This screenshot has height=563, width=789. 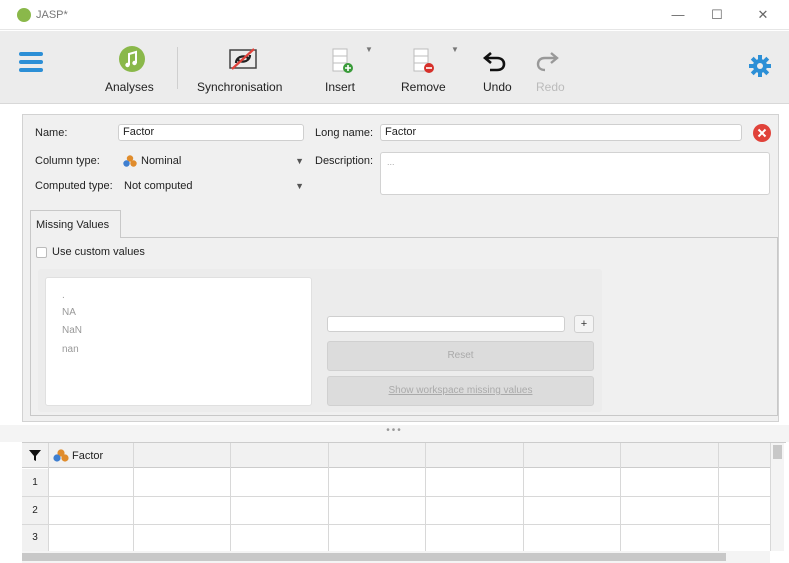 I want to click on computed-type-select: Not computed ▼, so click(x=213, y=186).